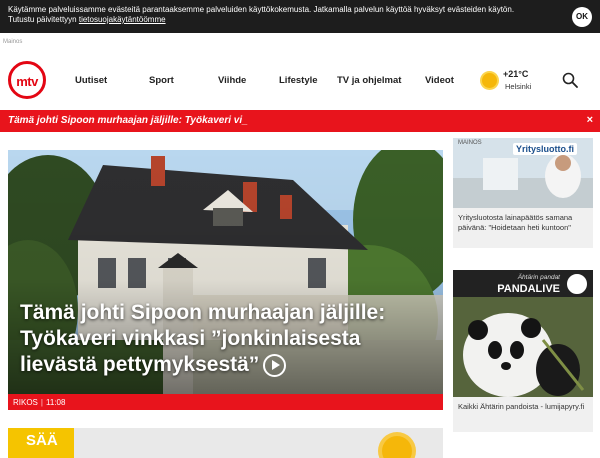  Describe the element at coordinates (25, 402) in the screenshot. I see `article-category: RIKOS` at that location.